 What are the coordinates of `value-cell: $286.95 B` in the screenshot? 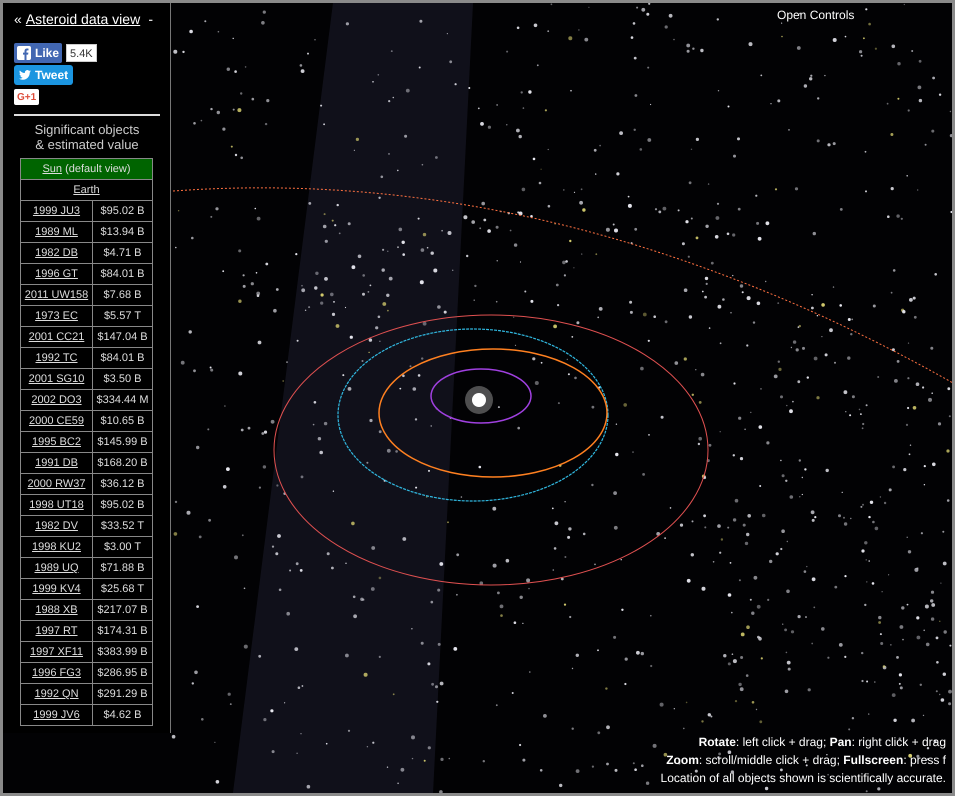 It's located at (122, 673).